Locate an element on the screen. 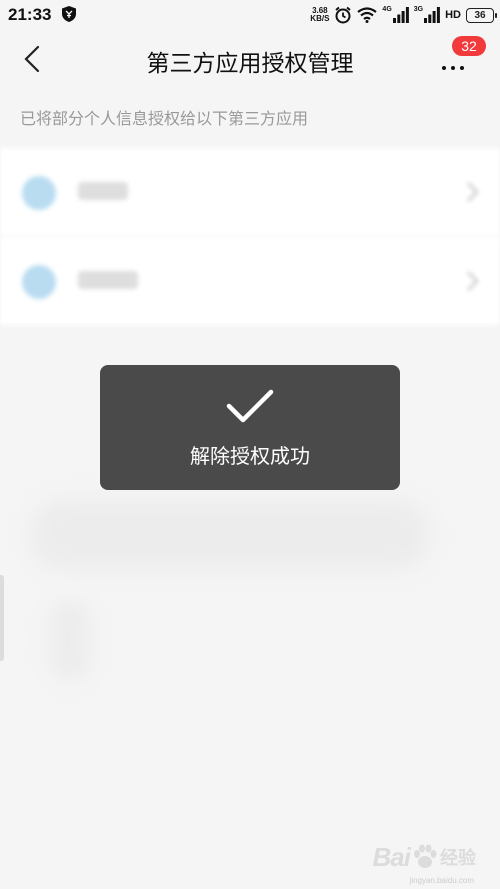  side-handle is located at coordinates (2, 618).